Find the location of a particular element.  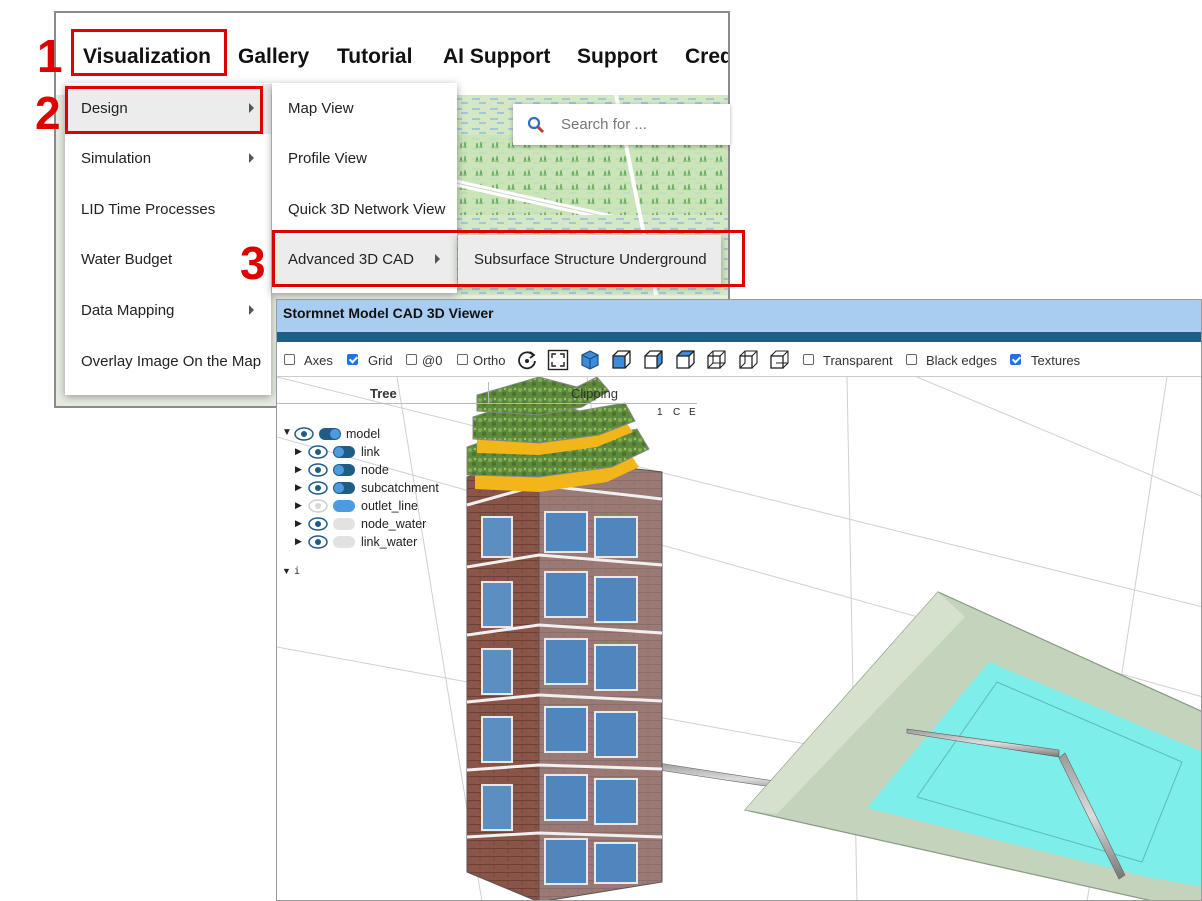

iso-view-icon is located at coordinates (590, 360).